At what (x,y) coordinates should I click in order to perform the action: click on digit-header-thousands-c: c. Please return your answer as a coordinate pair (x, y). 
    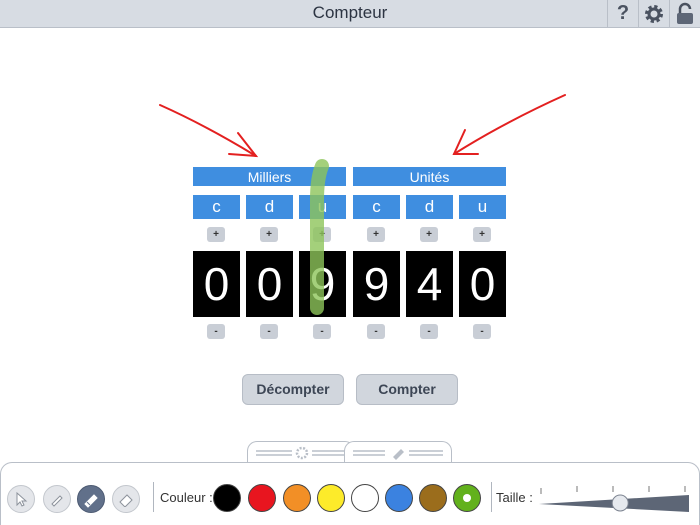
    Looking at the image, I should click on (216, 207).